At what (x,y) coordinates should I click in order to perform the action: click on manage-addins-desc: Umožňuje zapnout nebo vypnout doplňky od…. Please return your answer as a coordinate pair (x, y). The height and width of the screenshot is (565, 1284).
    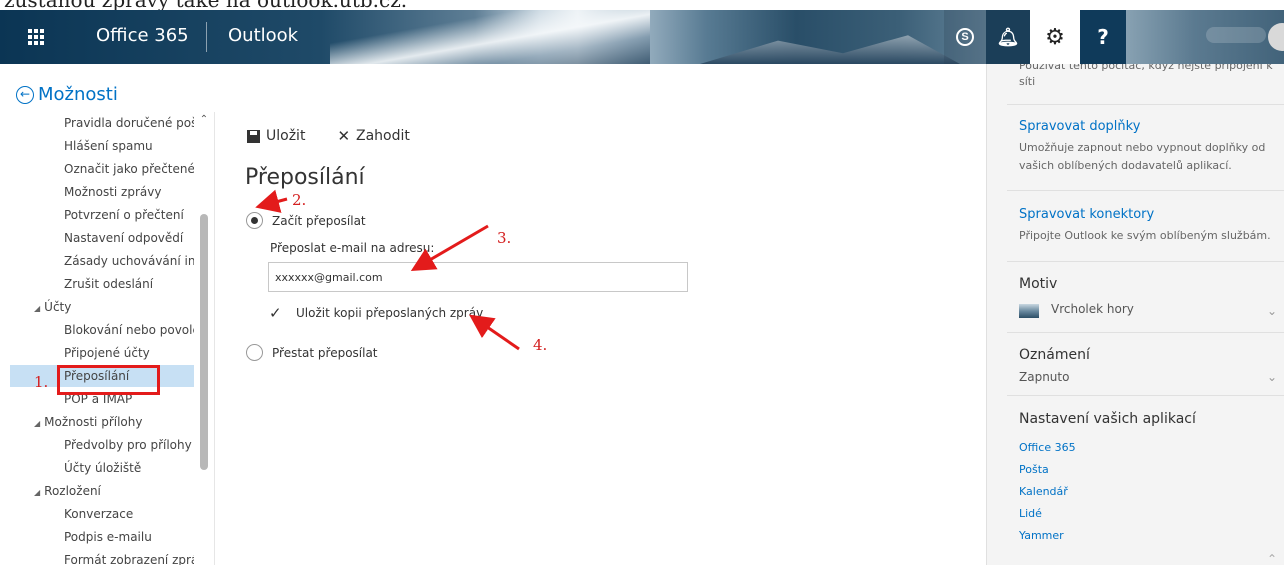
    Looking at the image, I should click on (1142, 156).